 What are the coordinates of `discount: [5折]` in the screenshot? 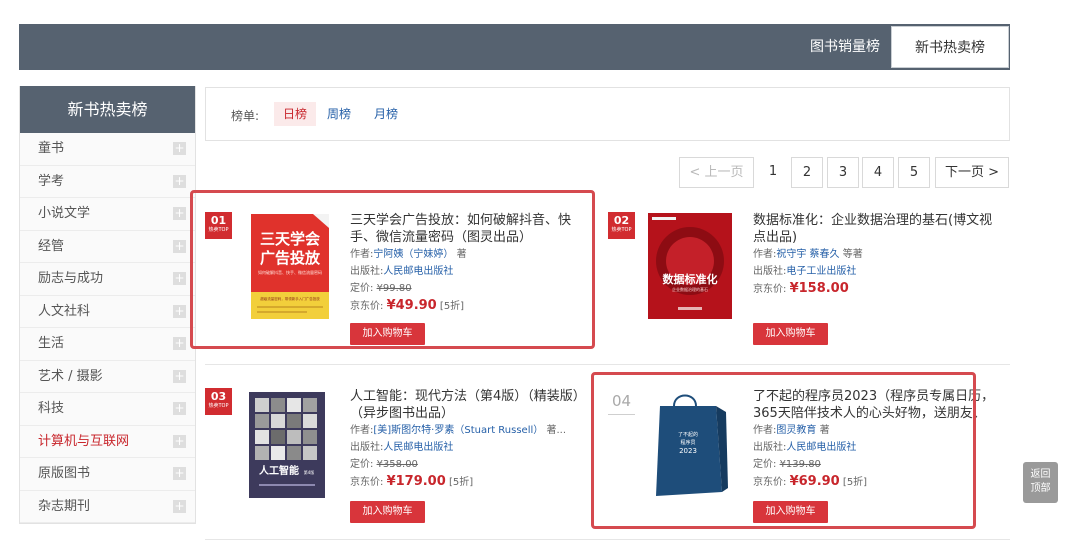 It's located at (461, 482).